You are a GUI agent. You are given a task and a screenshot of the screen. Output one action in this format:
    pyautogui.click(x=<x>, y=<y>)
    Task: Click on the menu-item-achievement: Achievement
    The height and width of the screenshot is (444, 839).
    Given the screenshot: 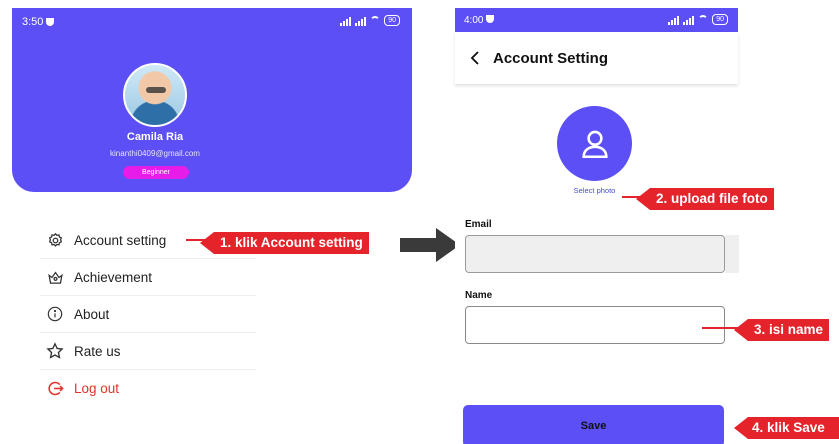 What is the action you would take?
    pyautogui.click(x=148, y=277)
    